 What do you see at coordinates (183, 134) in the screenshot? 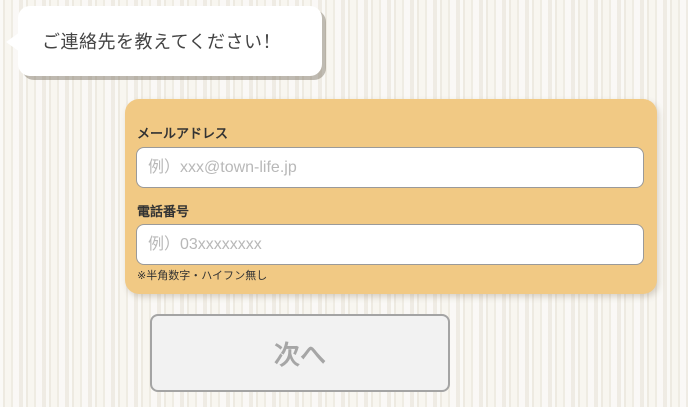
I see `email-label: メールアドレス` at bounding box center [183, 134].